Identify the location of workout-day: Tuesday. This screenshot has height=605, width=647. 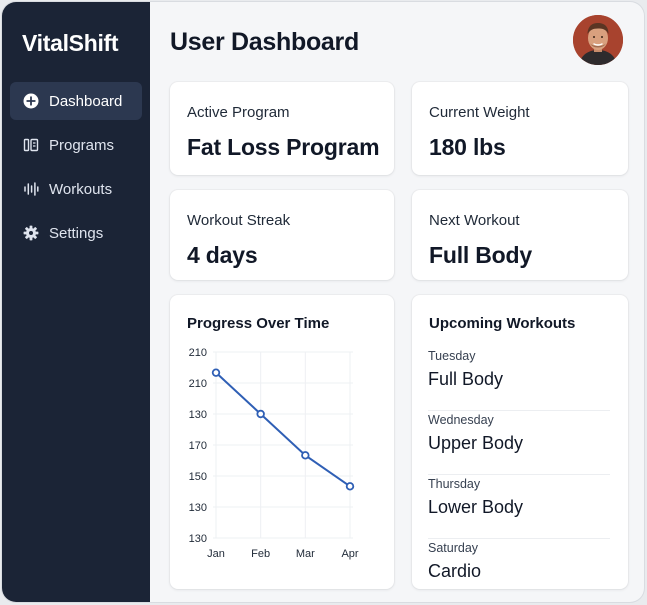
(452, 356).